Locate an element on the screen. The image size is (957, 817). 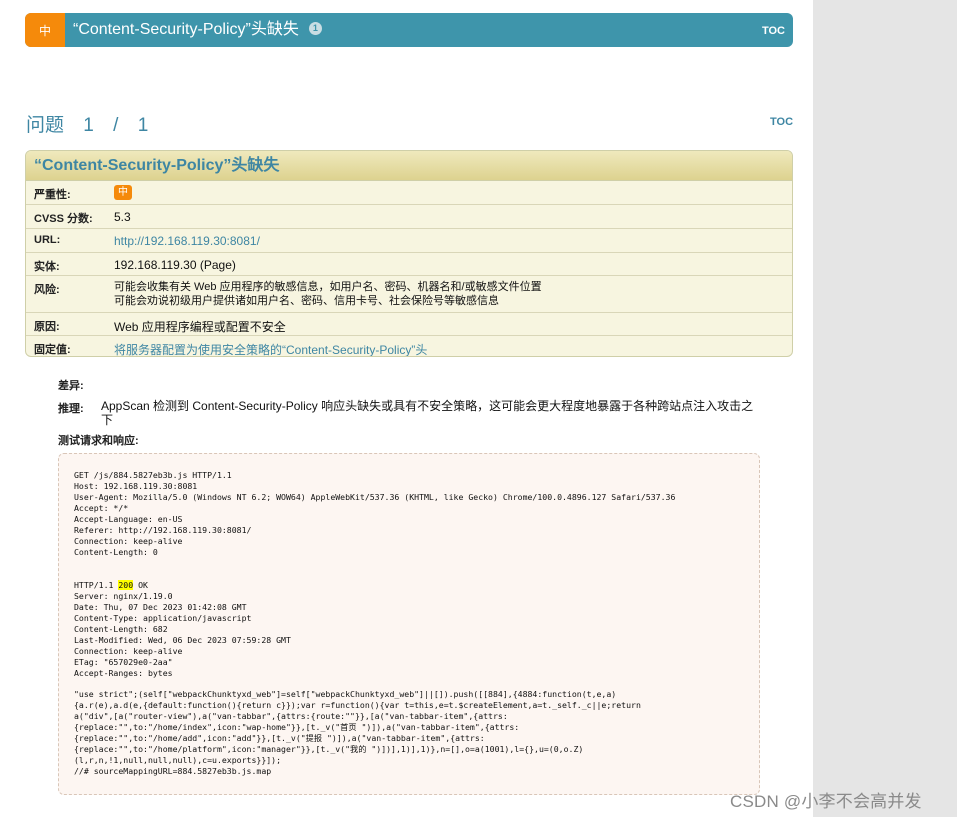
severity-badge: 中 is located at coordinates (123, 192).